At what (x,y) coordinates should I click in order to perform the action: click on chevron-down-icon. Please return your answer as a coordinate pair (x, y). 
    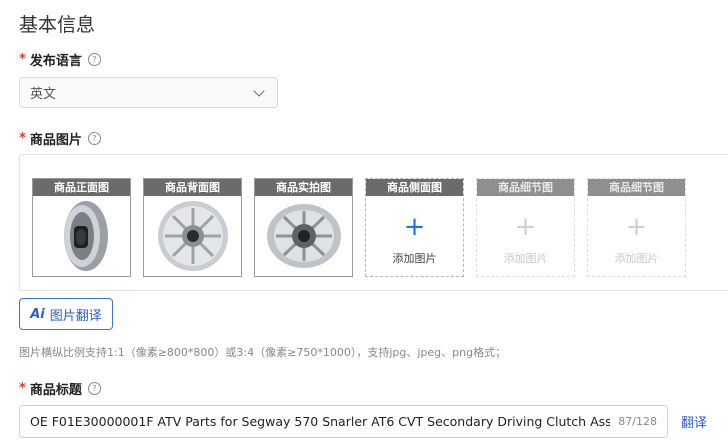
    Looking at the image, I should click on (259, 90).